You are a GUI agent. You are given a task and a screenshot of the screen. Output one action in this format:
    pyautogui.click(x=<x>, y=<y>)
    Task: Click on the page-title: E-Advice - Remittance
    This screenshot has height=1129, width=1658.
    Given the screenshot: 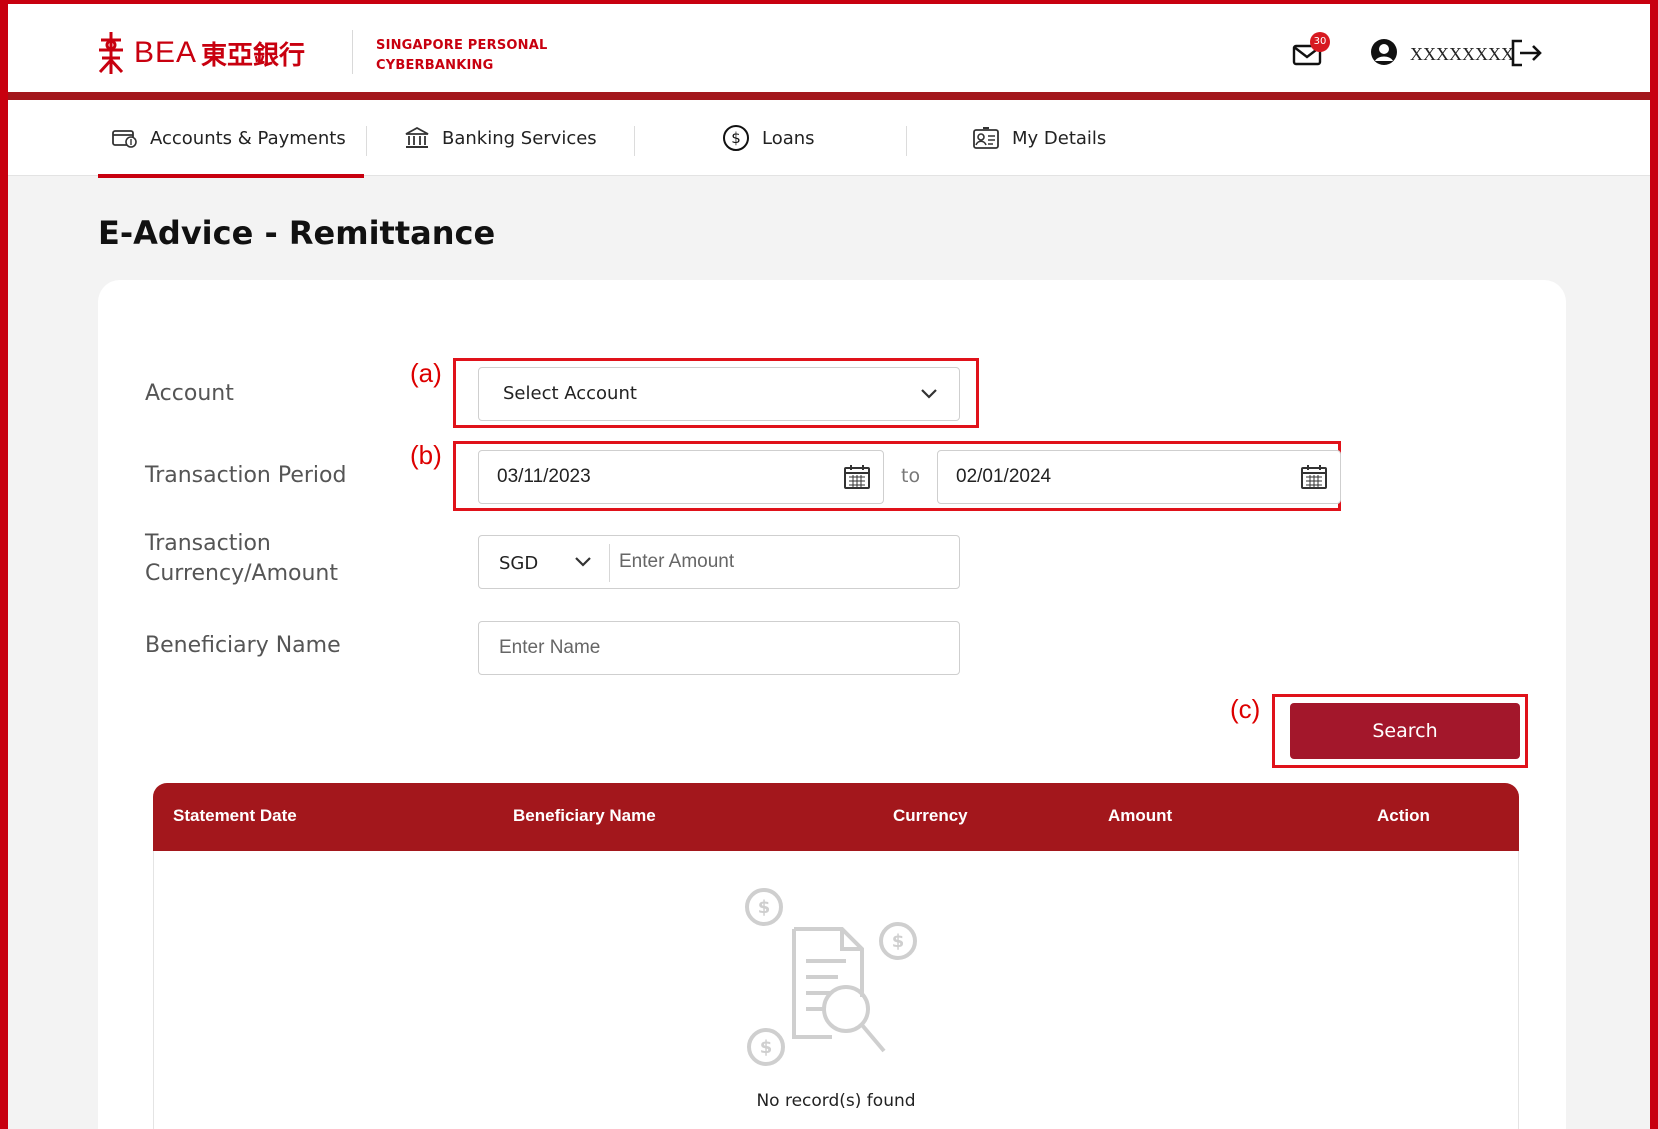 What is the action you would take?
    pyautogui.click(x=297, y=233)
    